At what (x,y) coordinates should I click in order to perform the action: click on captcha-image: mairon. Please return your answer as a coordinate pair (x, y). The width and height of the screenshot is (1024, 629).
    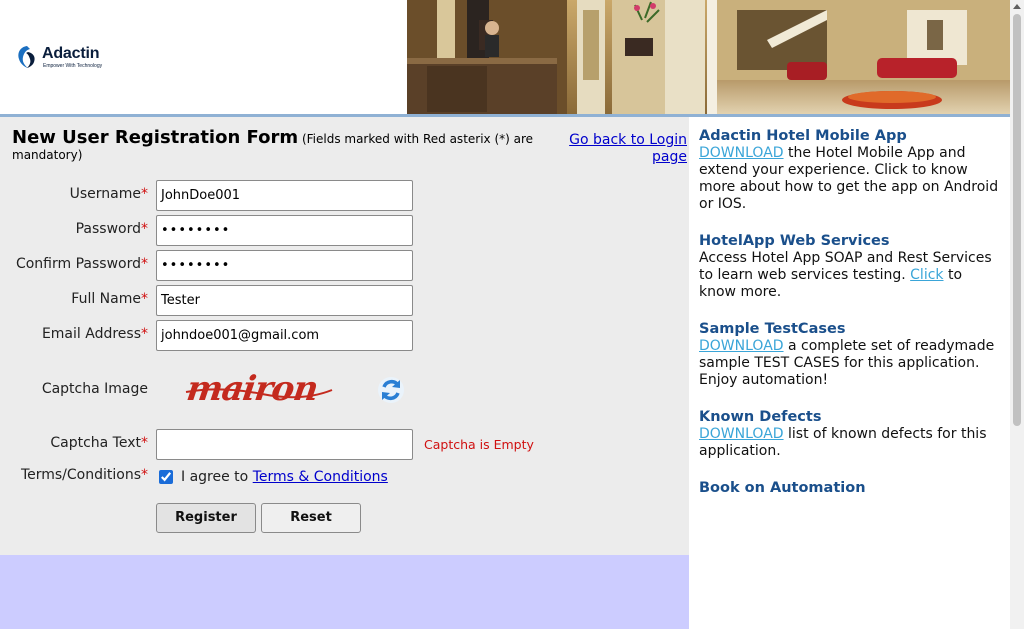
    Looking at the image, I should click on (258, 389).